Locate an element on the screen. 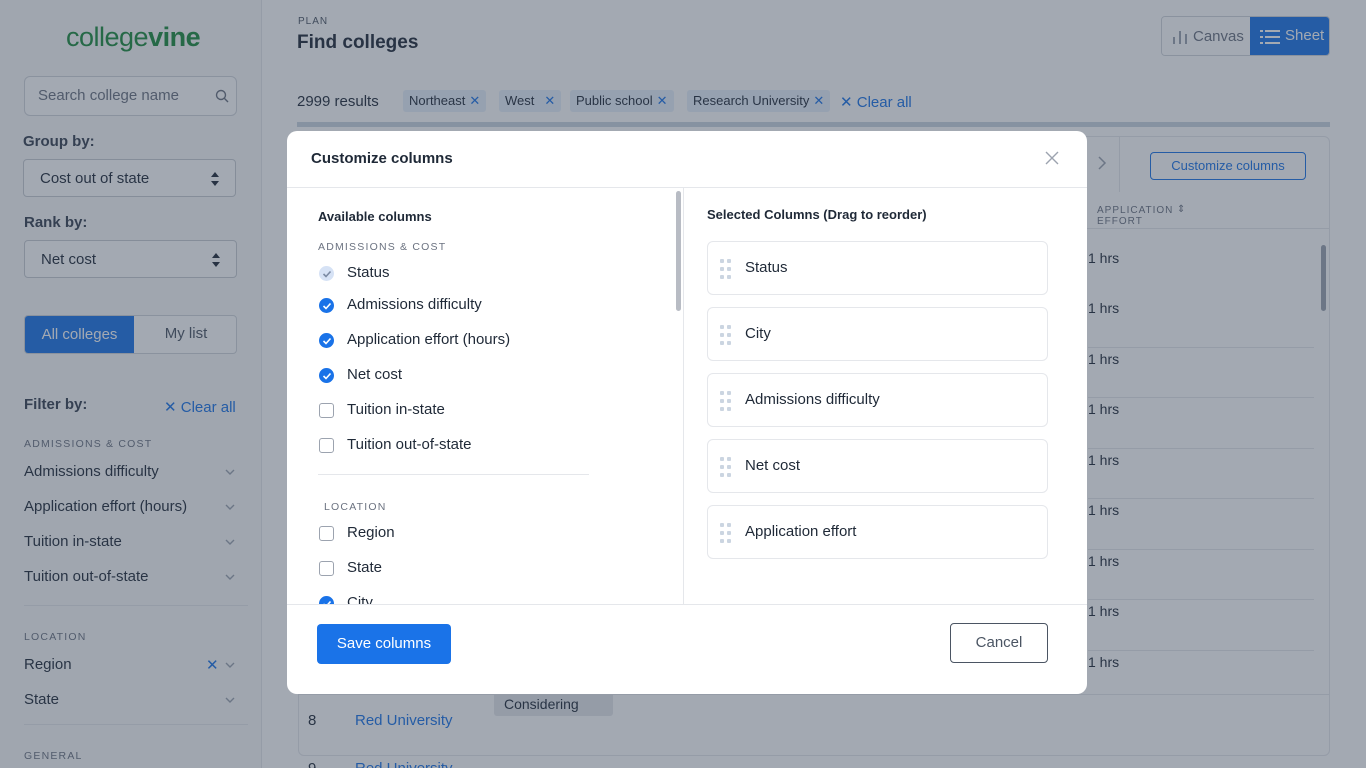  selected-column-label: Application effort is located at coordinates (801, 531).